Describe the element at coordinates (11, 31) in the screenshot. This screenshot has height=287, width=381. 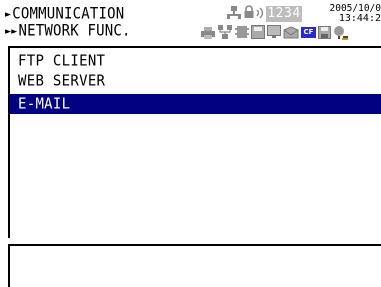
I see `breadcrumb-double-arrow-icon: ►►` at that location.